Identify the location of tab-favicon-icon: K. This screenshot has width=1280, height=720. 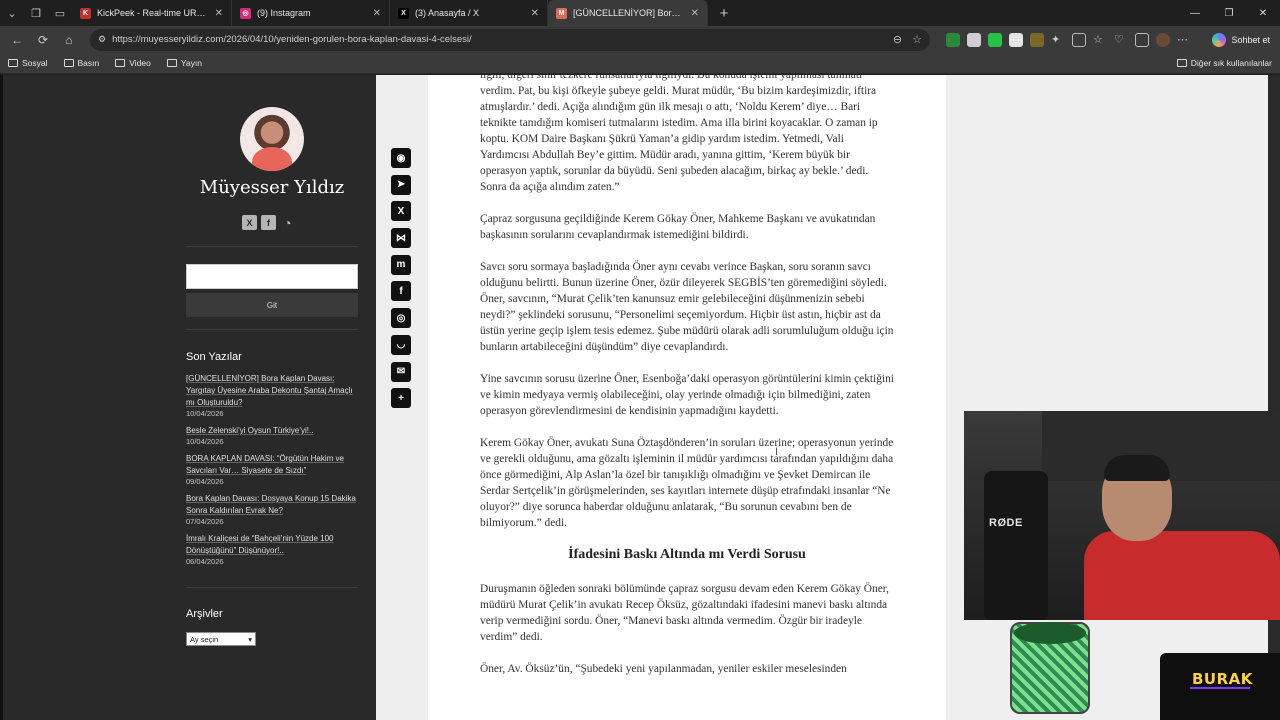
(85, 13).